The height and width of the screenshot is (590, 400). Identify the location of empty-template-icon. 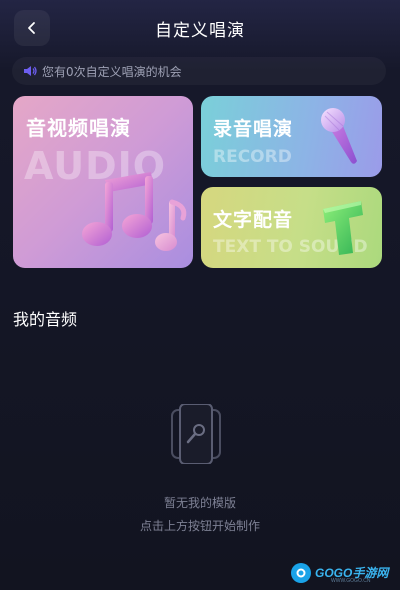
(196, 434).